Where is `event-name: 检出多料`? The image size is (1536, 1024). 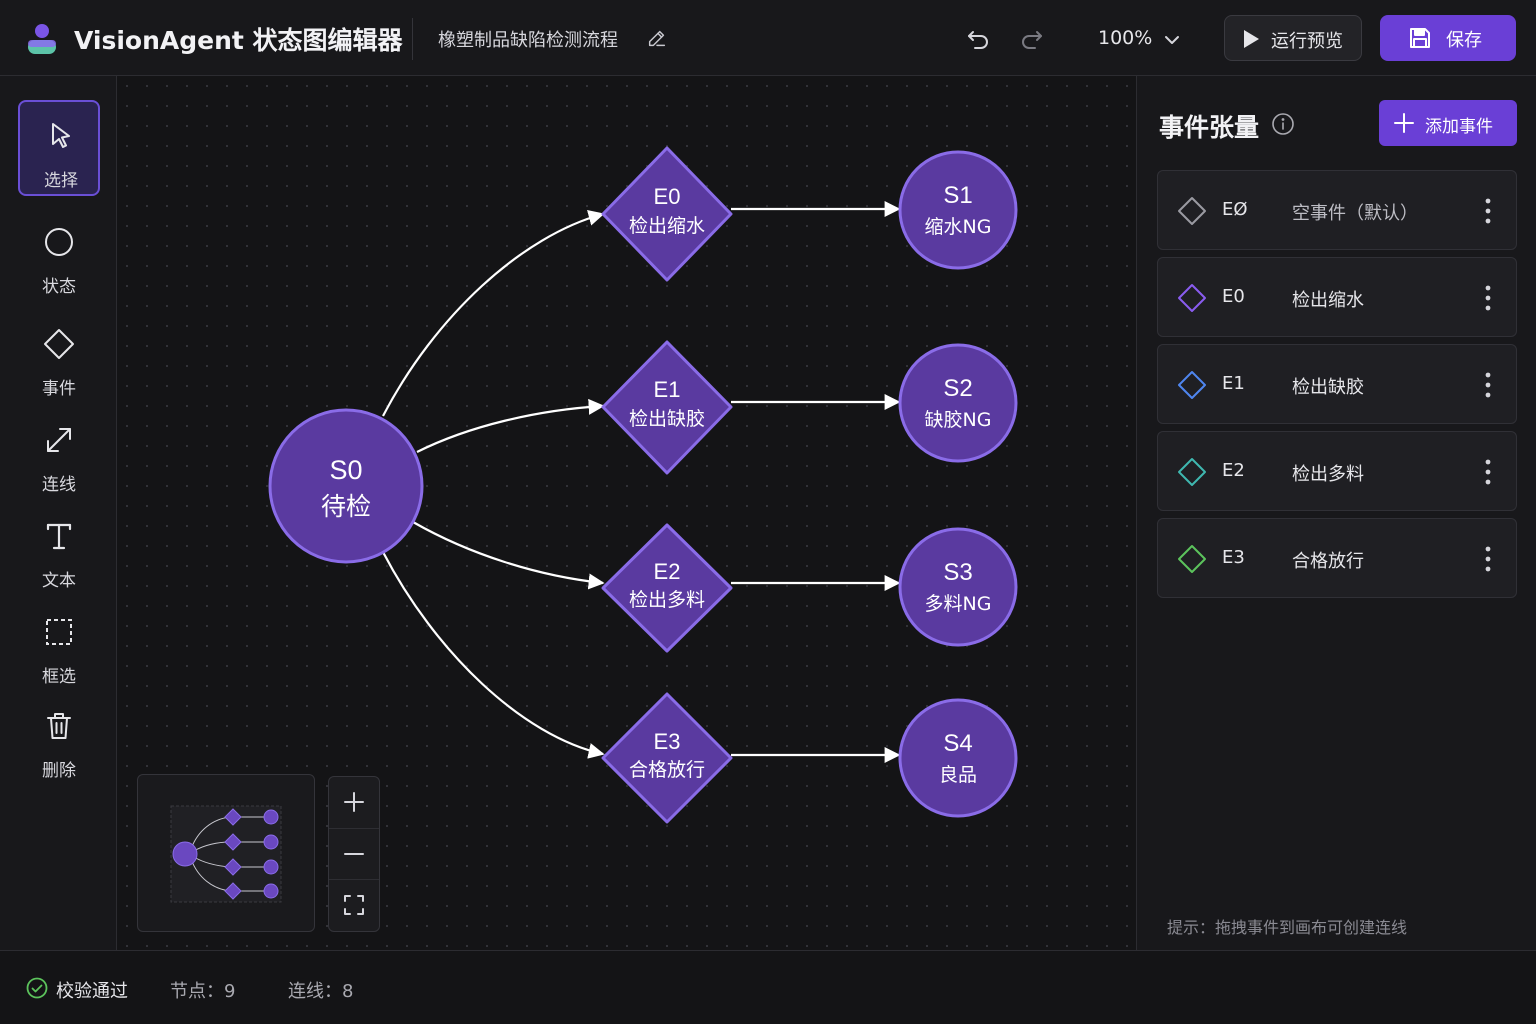
event-name: 检出多料 is located at coordinates (1328, 474).